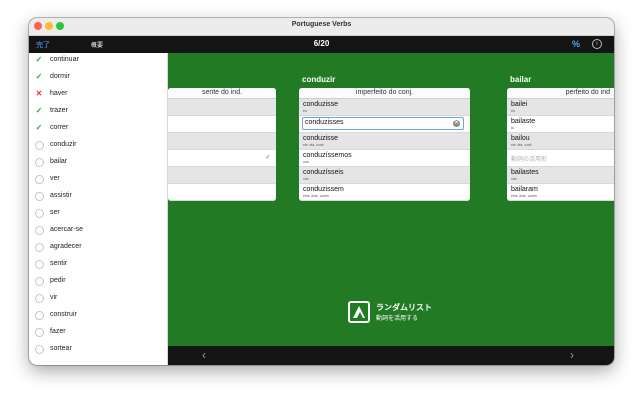 Image resolution: width=643 pixels, height=402 pixels. I want to click on progress-counter: 6/20, so click(321, 43).